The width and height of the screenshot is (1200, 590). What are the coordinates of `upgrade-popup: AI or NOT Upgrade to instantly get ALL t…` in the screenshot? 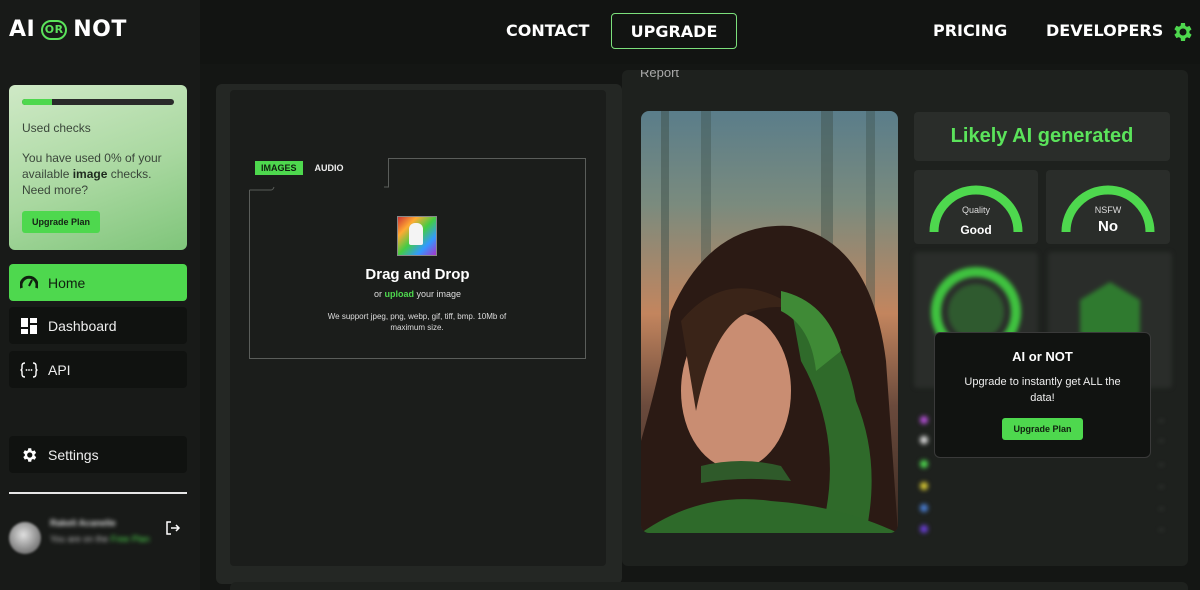 It's located at (1042, 395).